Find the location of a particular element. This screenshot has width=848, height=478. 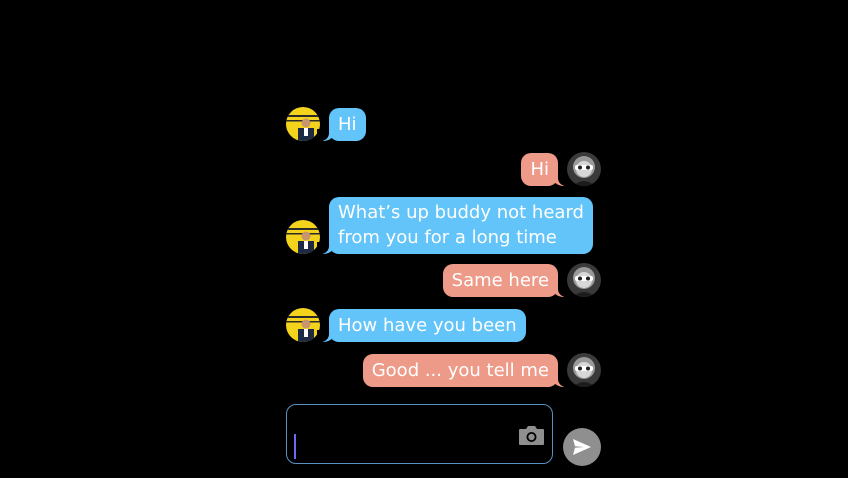

send-button is located at coordinates (582, 447).